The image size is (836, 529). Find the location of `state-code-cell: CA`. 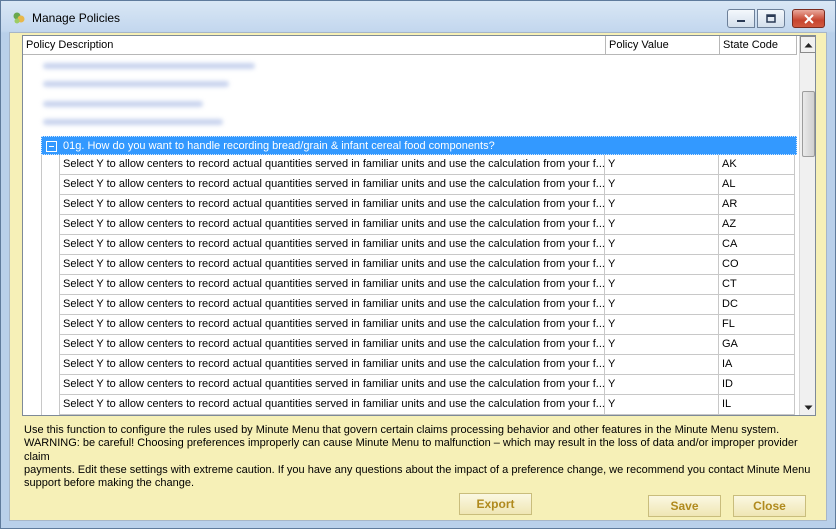

state-code-cell: CA is located at coordinates (757, 245).